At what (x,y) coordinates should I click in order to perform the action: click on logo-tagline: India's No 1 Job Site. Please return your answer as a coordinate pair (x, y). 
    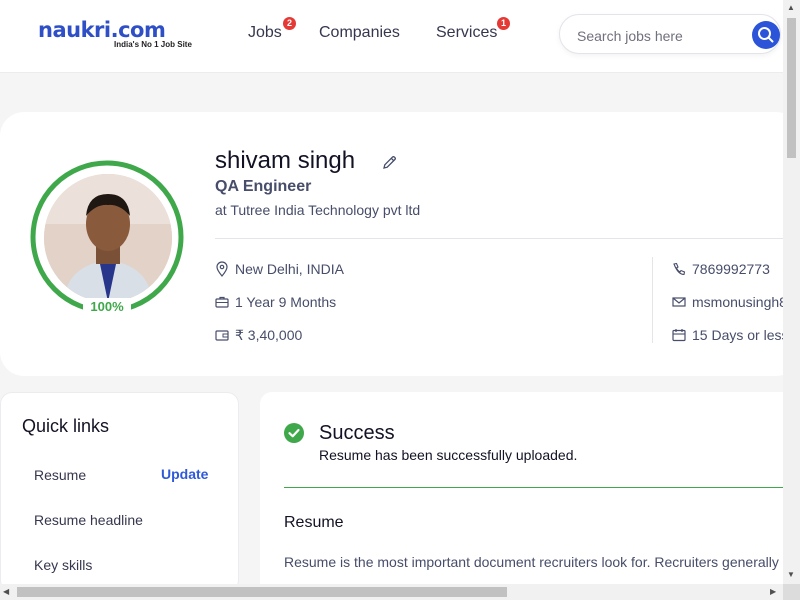
    Looking at the image, I should click on (153, 44).